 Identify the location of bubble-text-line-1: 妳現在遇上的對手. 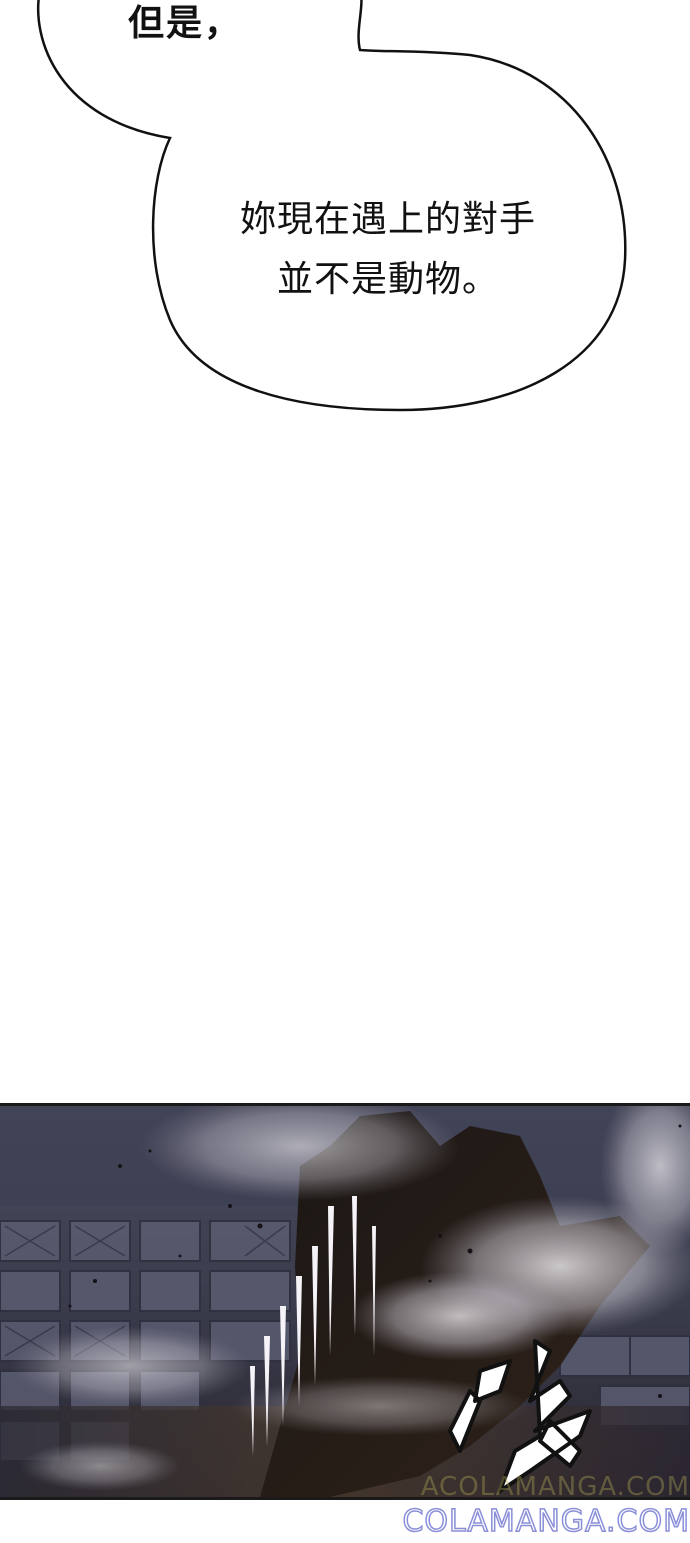
(387, 219).